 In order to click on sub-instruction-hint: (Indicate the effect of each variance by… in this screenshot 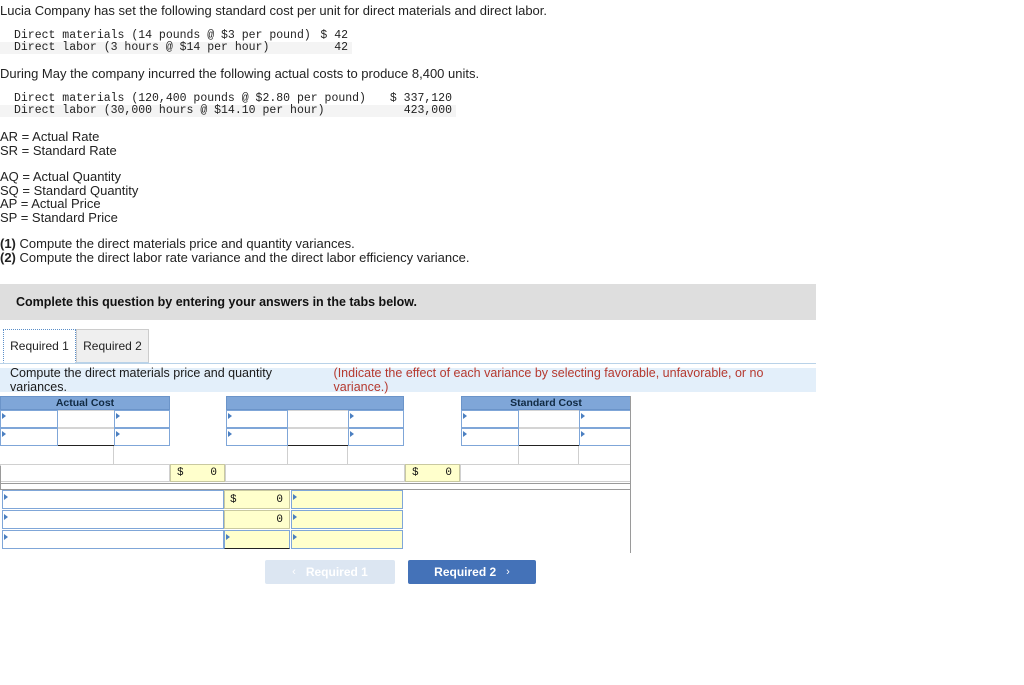, I will do `click(548, 380)`.